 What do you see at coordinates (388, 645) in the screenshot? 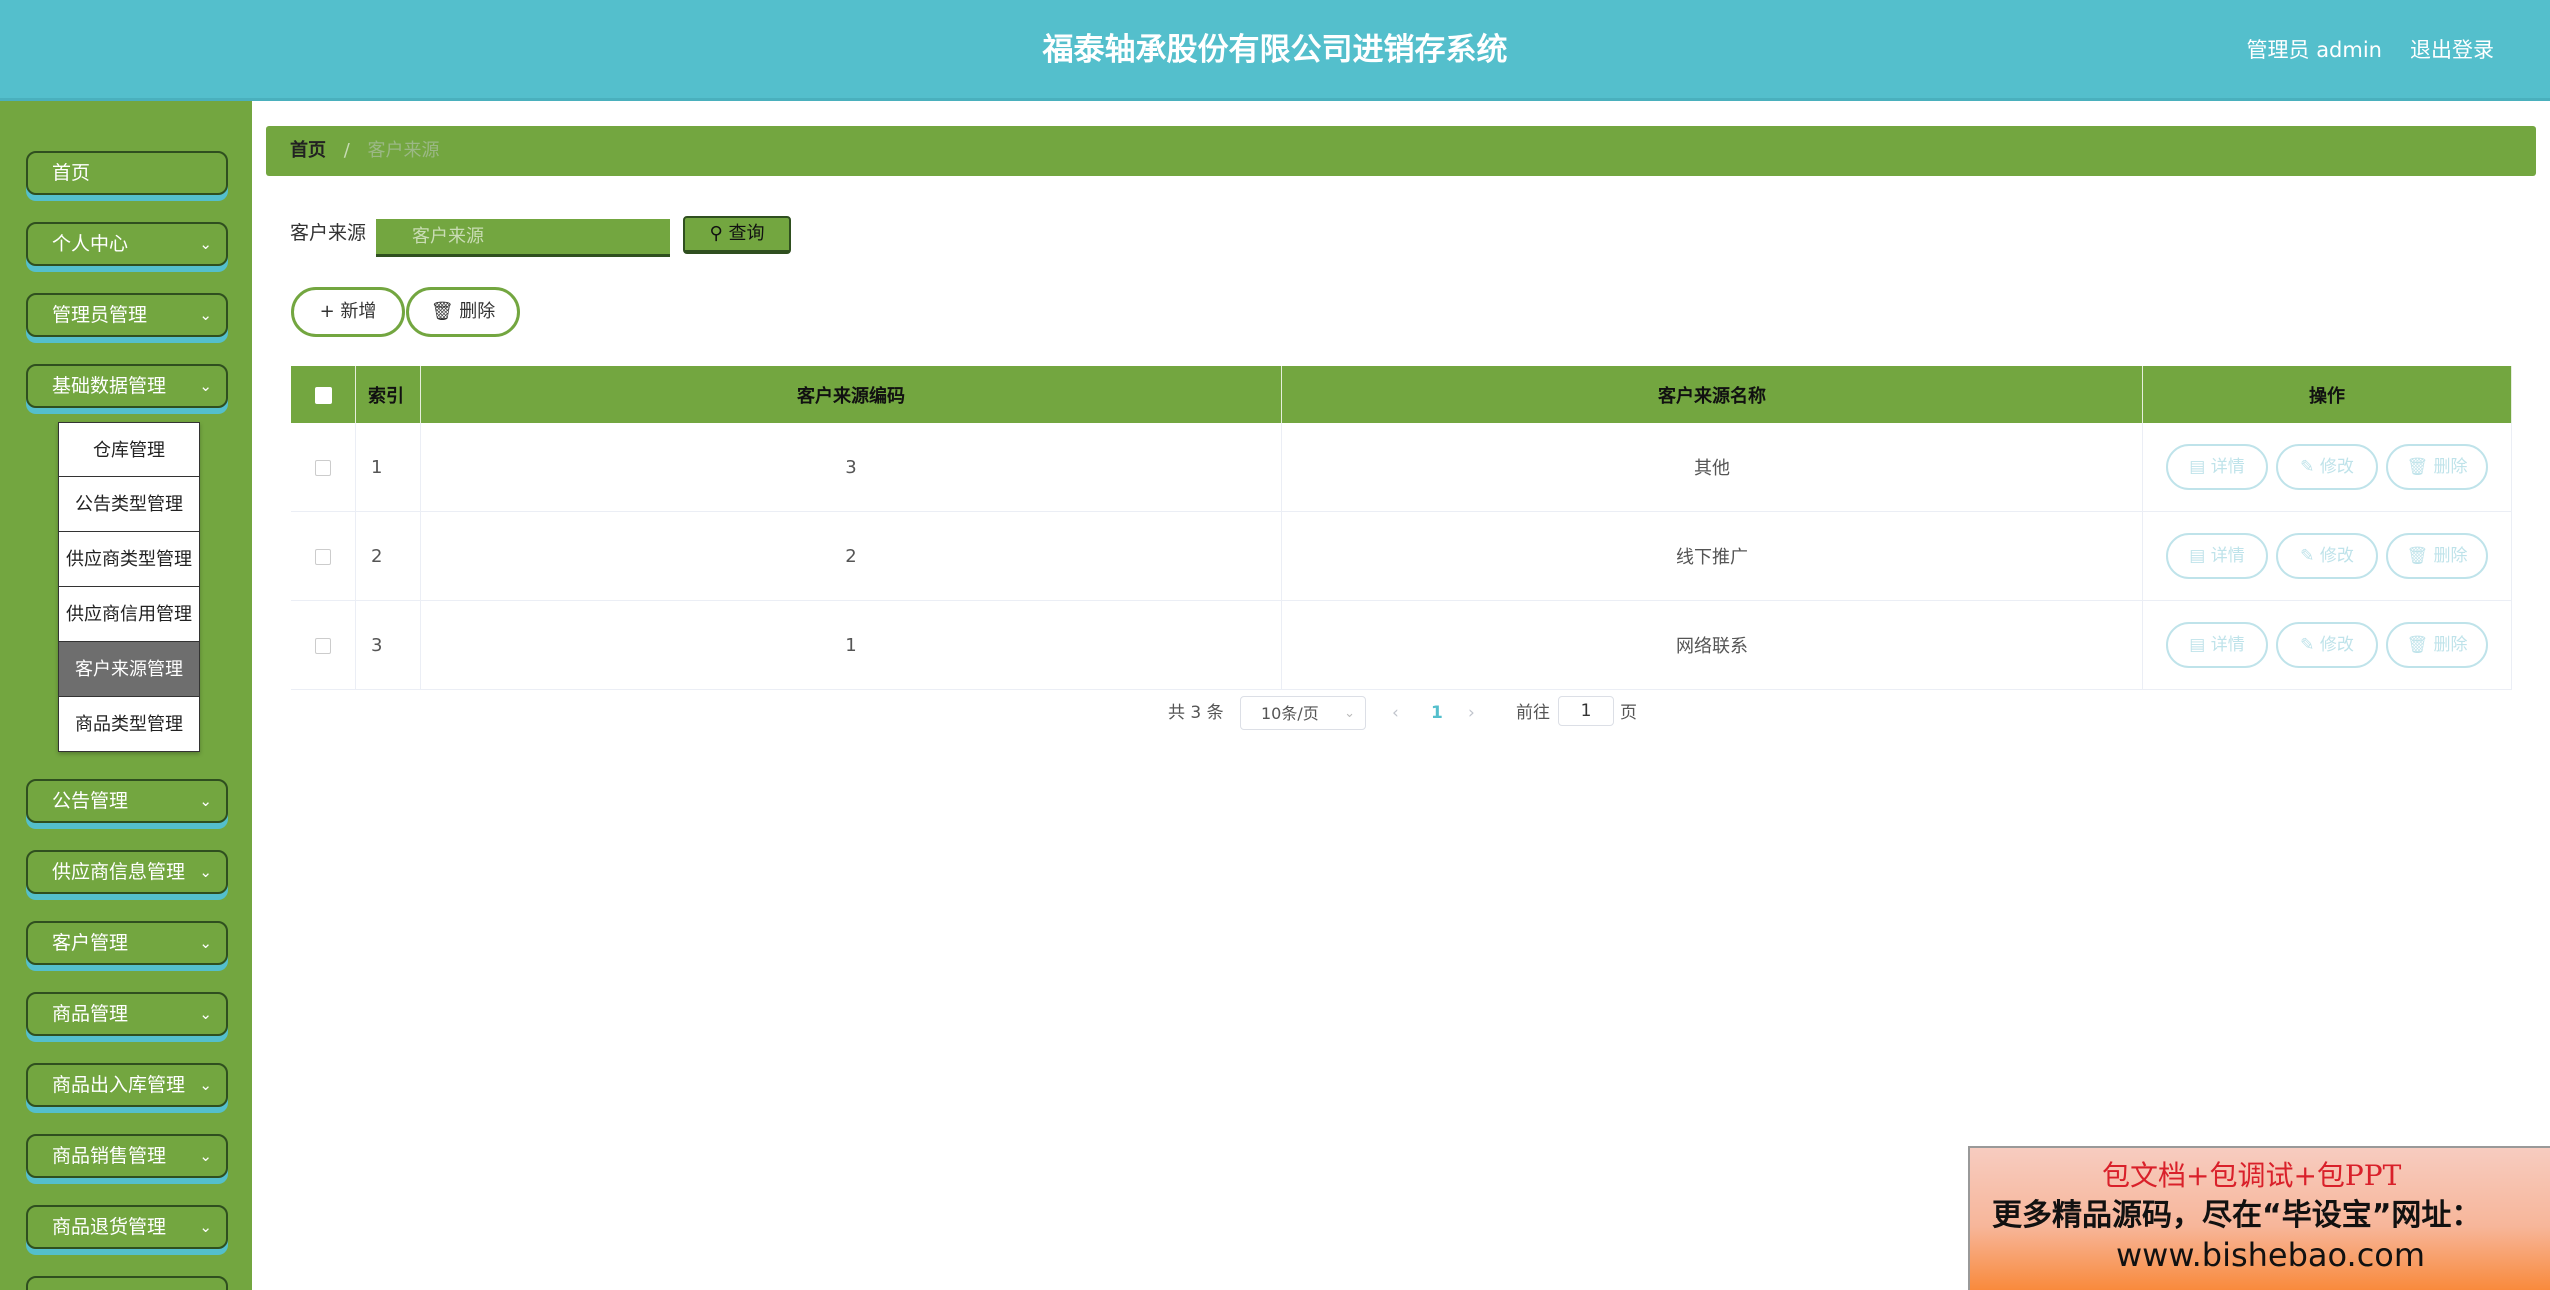
I see `cell-index: 3` at bounding box center [388, 645].